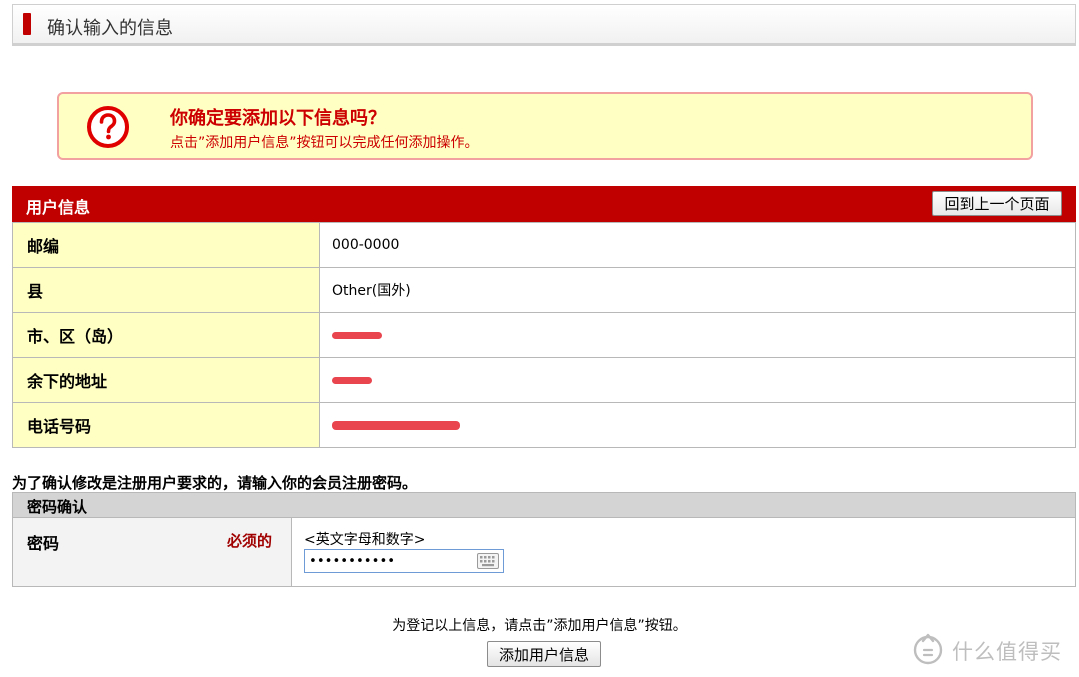  What do you see at coordinates (324, 143) in the screenshot?
I see `confirm-description: 点击”添加用户信息”按钮可以完成任何添加操作。` at bounding box center [324, 143].